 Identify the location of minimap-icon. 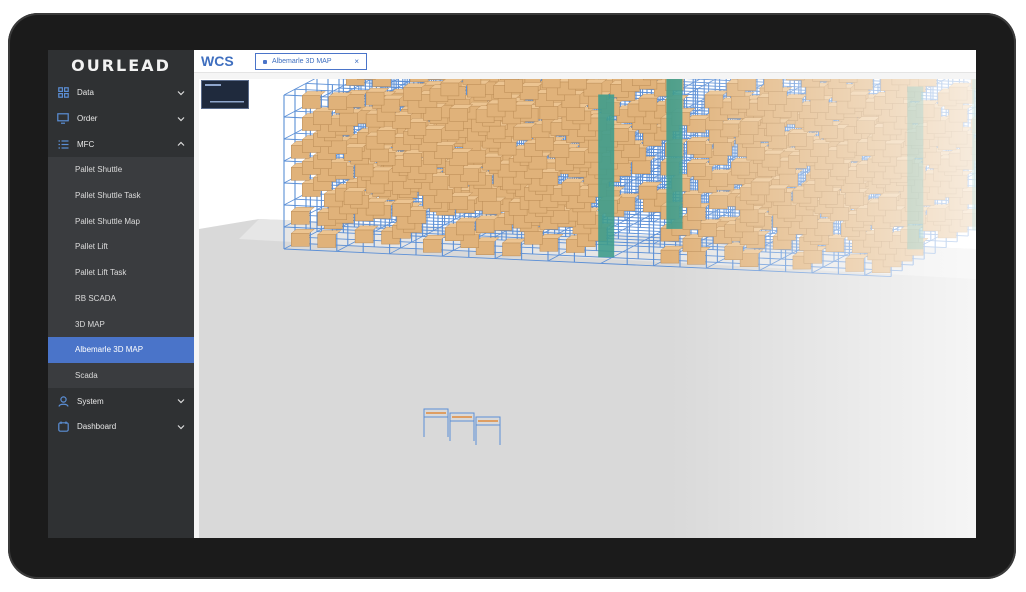
(224, 93).